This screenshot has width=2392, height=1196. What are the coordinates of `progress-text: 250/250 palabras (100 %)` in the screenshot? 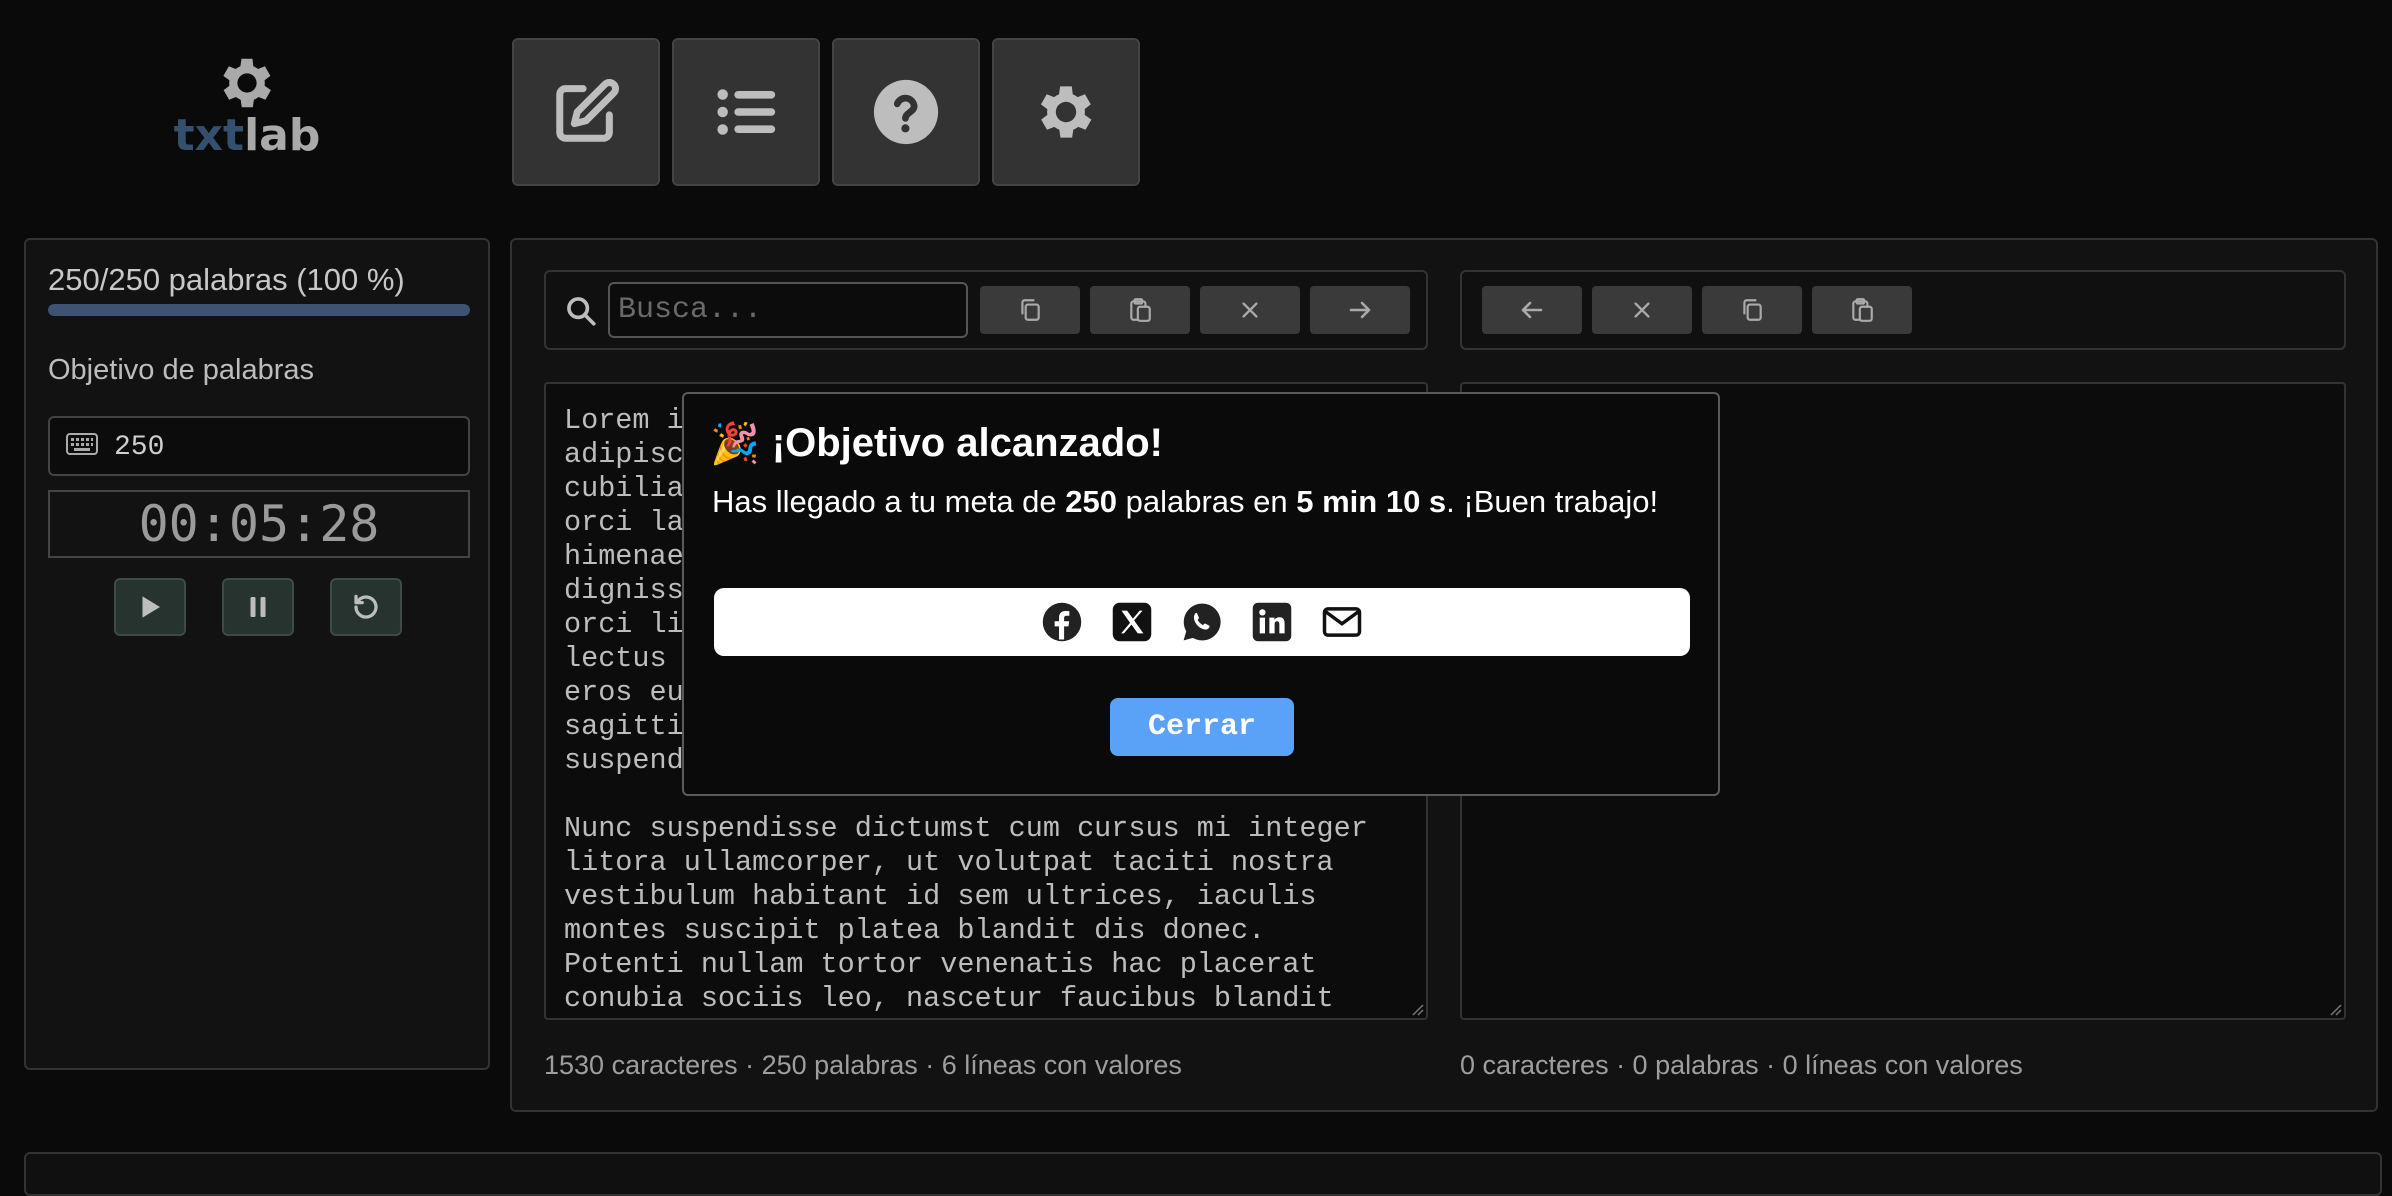 It's located at (226, 279).